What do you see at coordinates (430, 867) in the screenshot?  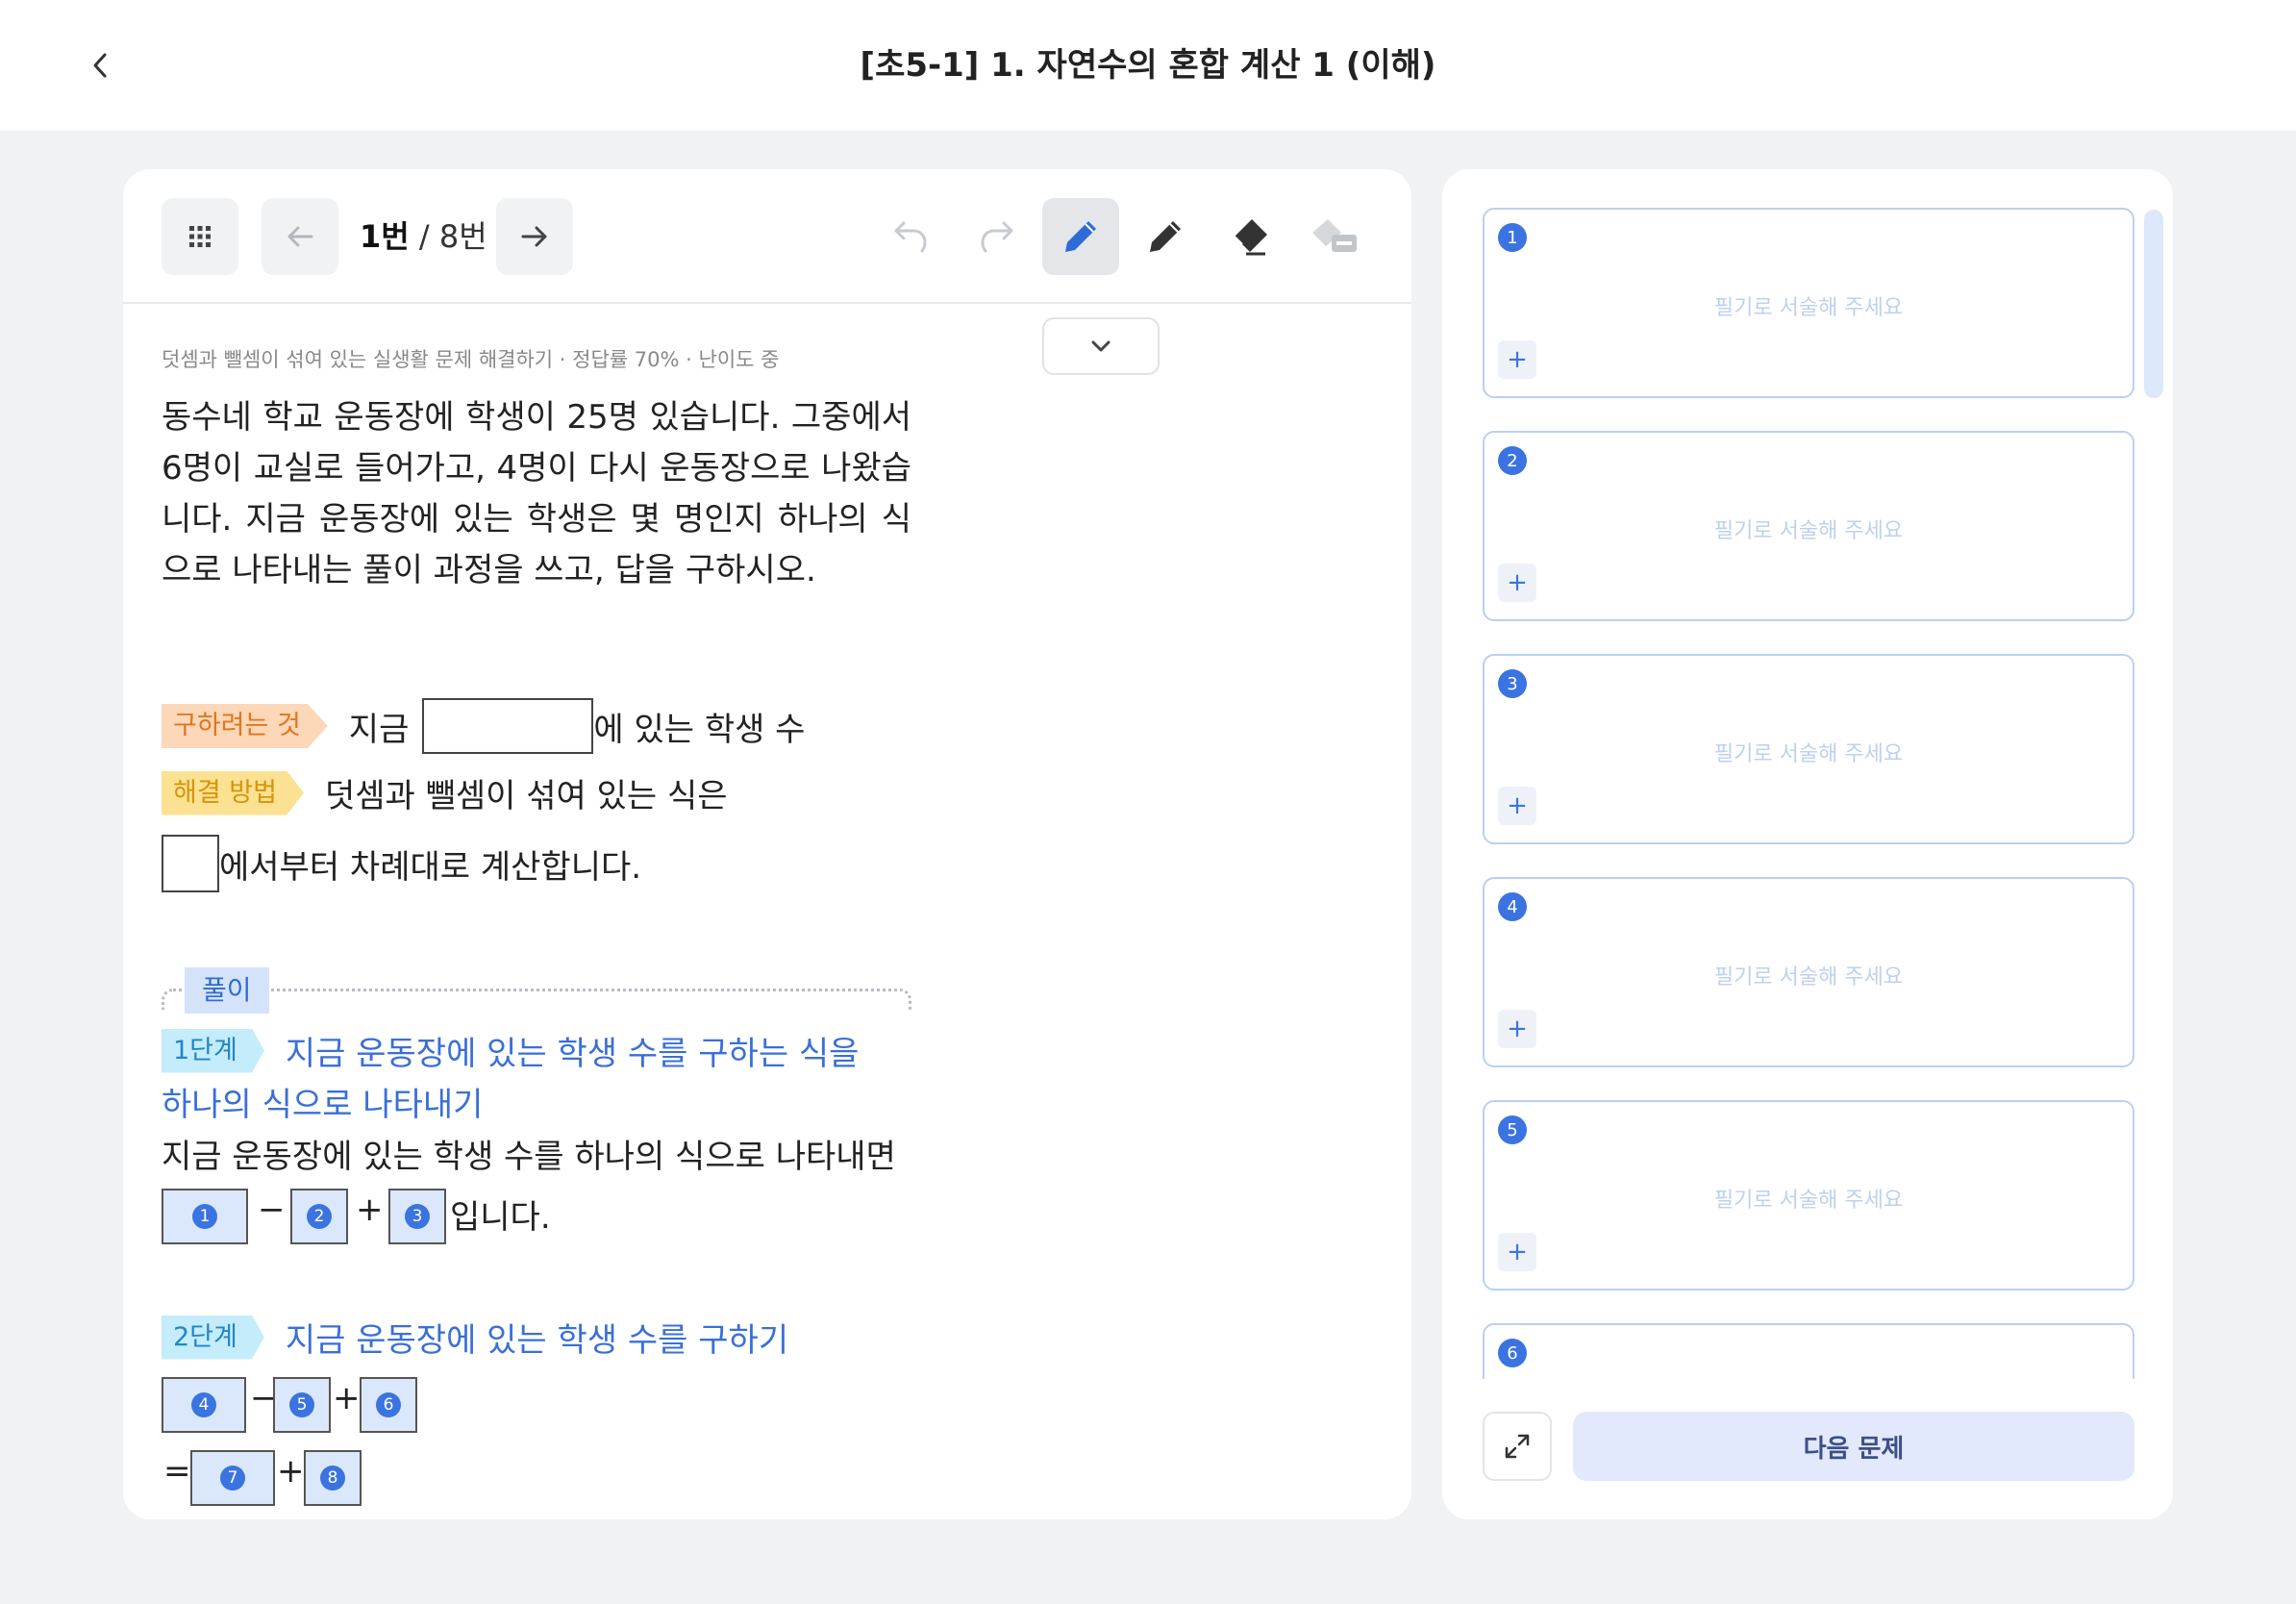 I see `method-text-2: 에서부터 차례대로 계산합니다.` at bounding box center [430, 867].